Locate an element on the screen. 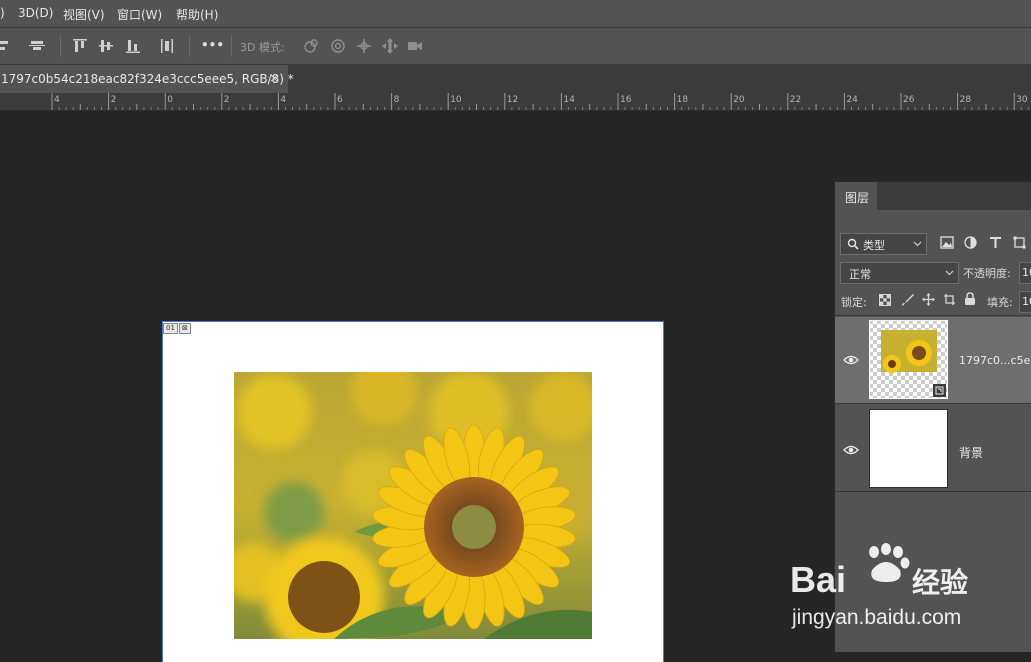 This screenshot has width=1031, height=662. layers-panel-header: 图层 is located at coordinates (933, 196).